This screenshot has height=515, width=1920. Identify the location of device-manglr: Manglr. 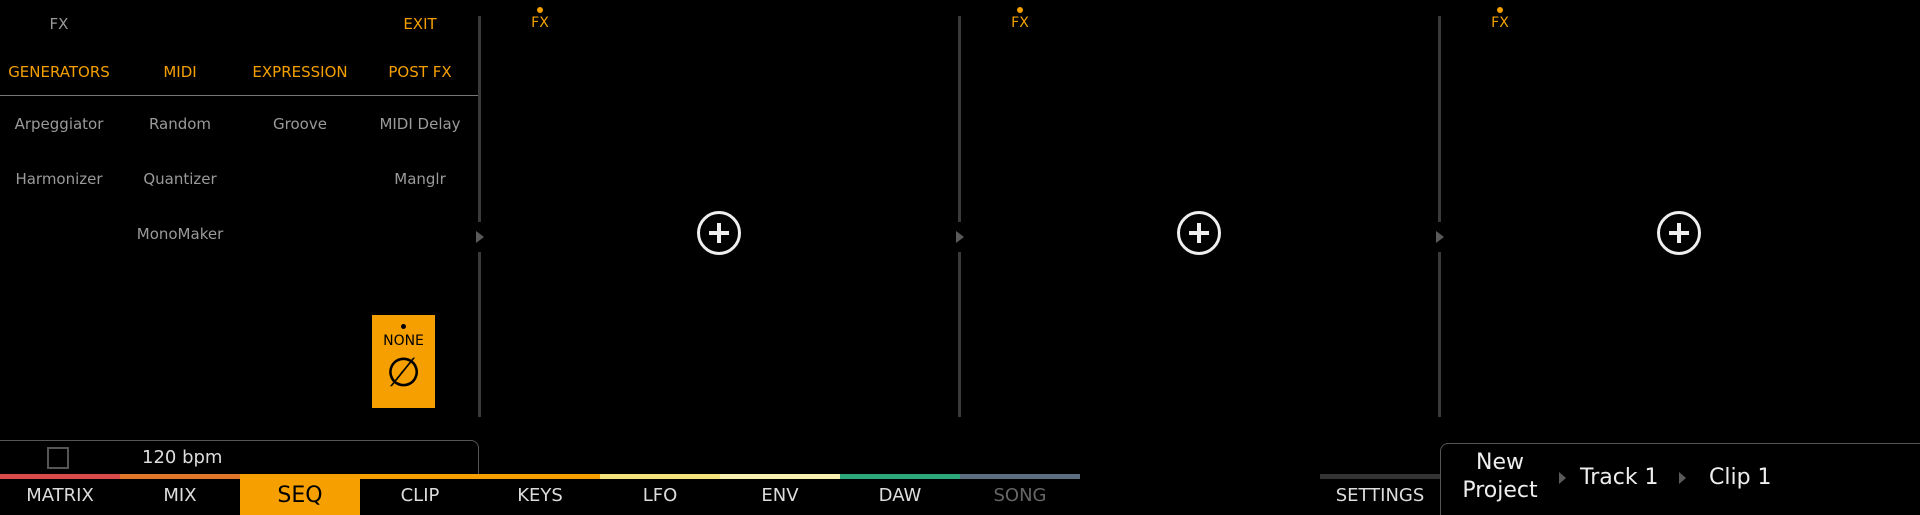
(420, 179).